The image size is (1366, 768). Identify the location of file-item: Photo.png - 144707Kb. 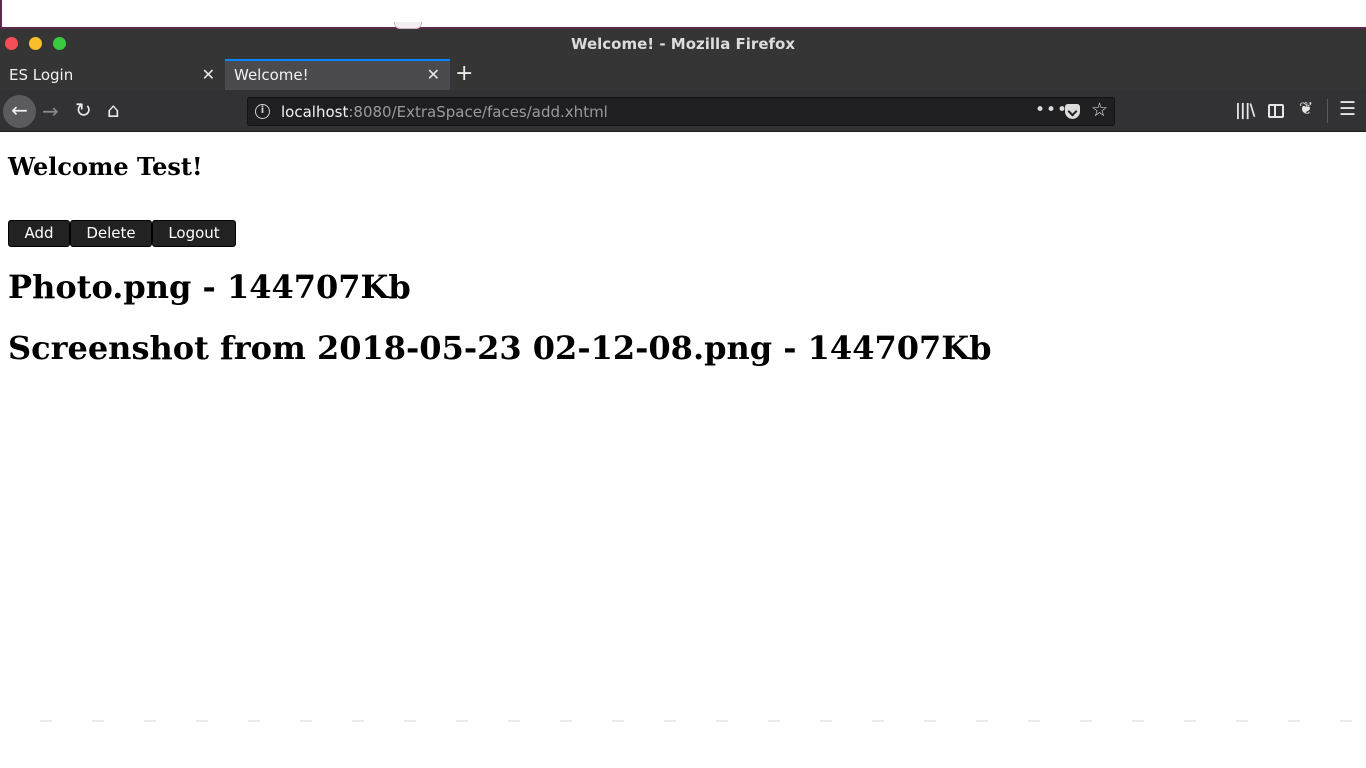
(209, 287).